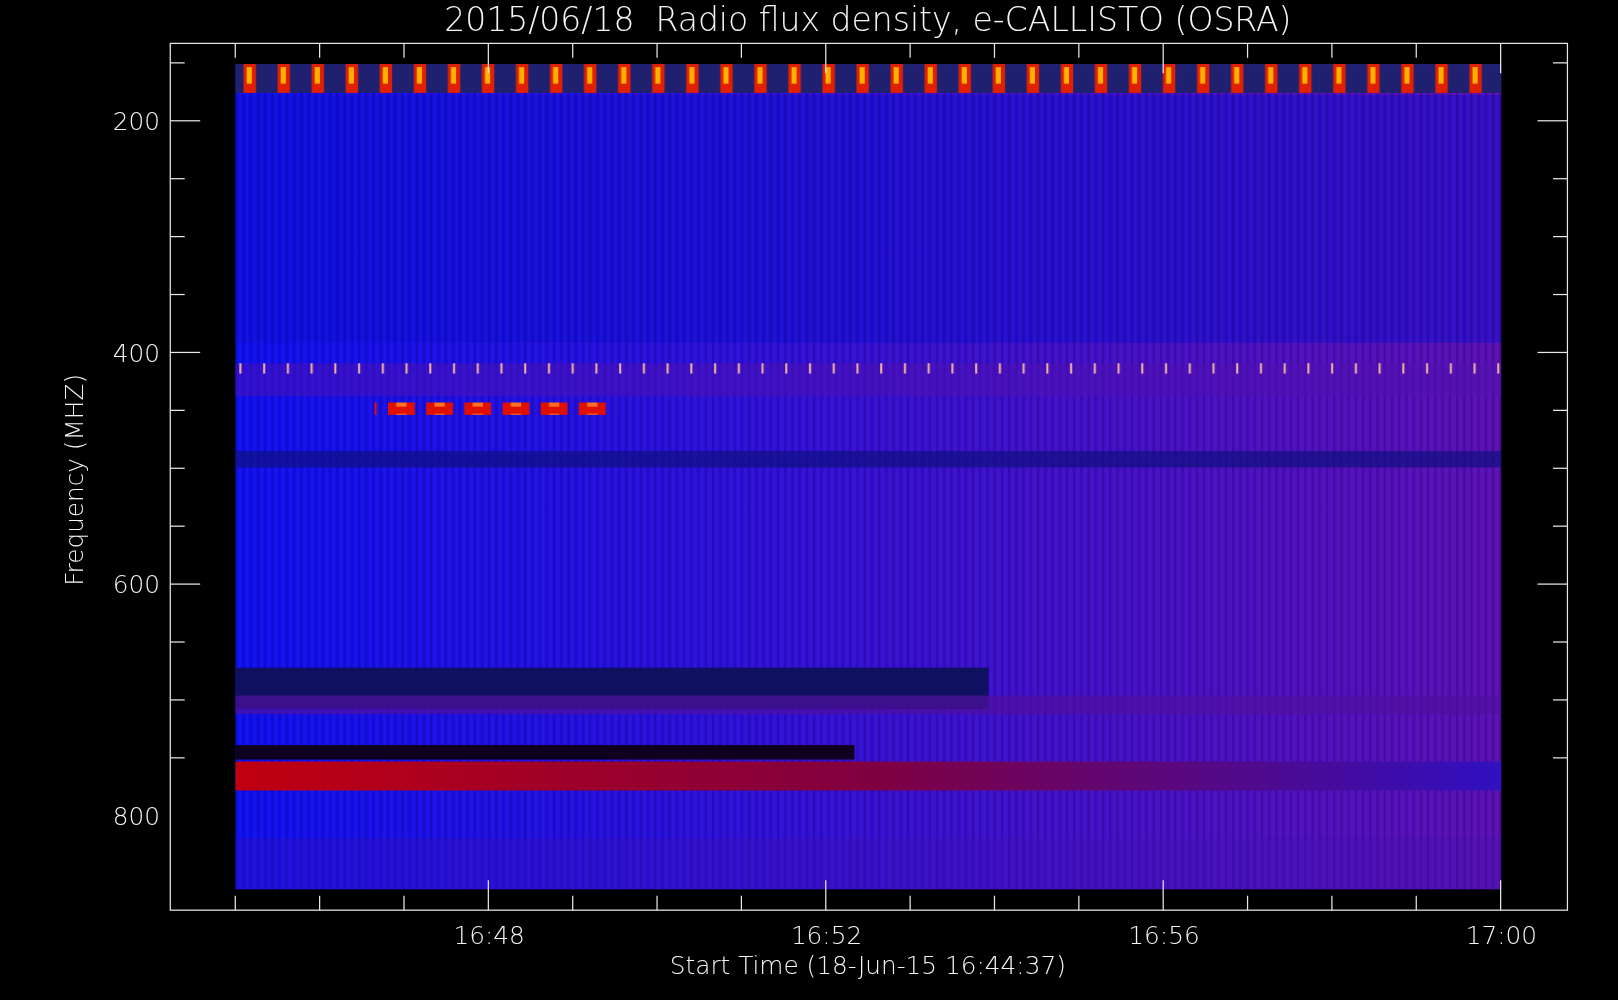 The width and height of the screenshot is (1618, 1000). I want to click on tick-label: 600, so click(136, 585).